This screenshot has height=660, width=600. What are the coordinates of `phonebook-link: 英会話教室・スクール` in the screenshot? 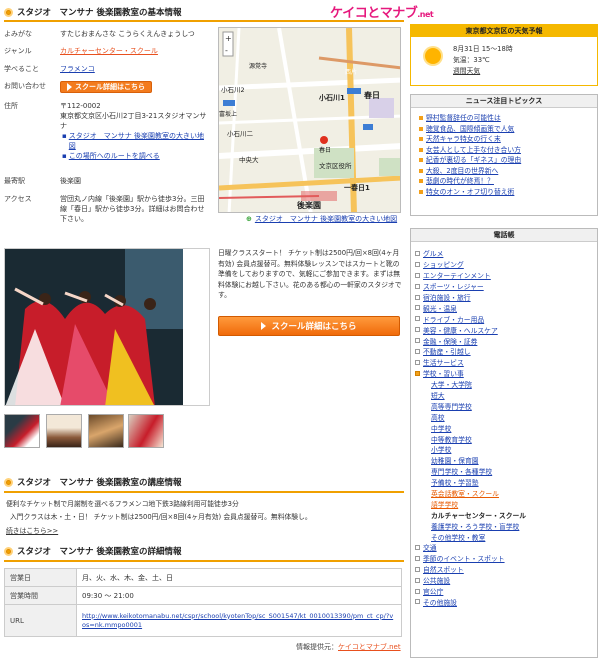 It's located at (465, 493).